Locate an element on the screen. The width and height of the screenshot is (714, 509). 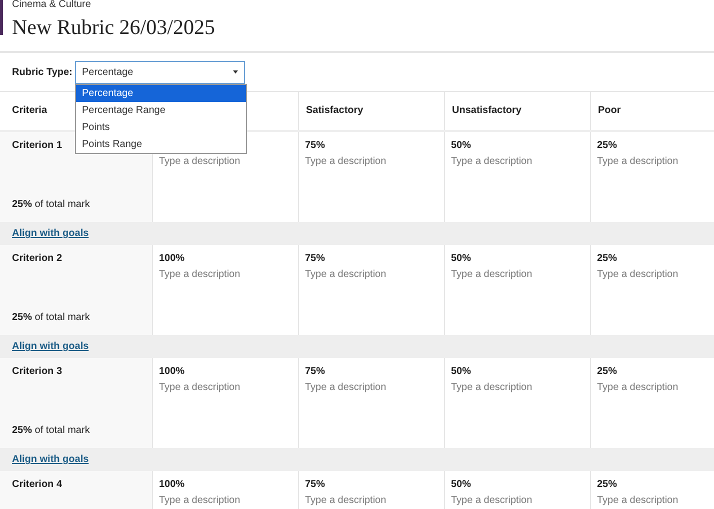
dropdown-option: Percentage is located at coordinates (161, 93).